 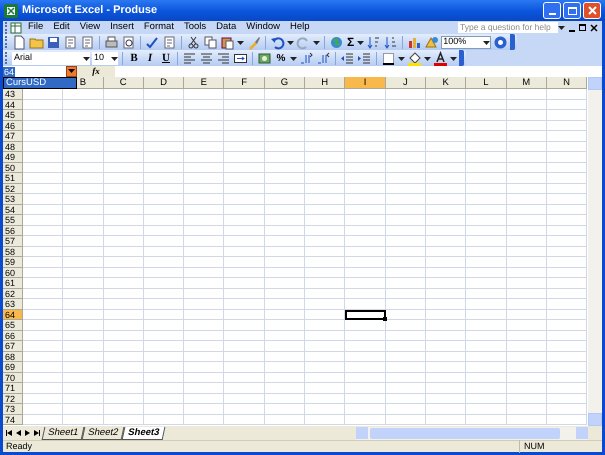 I want to click on sheet-tab: Sheet3, so click(x=144, y=433).